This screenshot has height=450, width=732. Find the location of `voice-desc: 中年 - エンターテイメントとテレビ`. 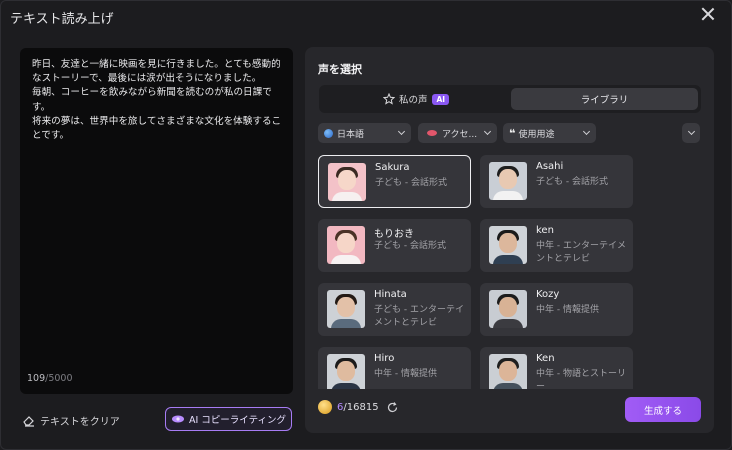

voice-desc: 中年 - エンターテイメントとテレビ is located at coordinates (581, 252).